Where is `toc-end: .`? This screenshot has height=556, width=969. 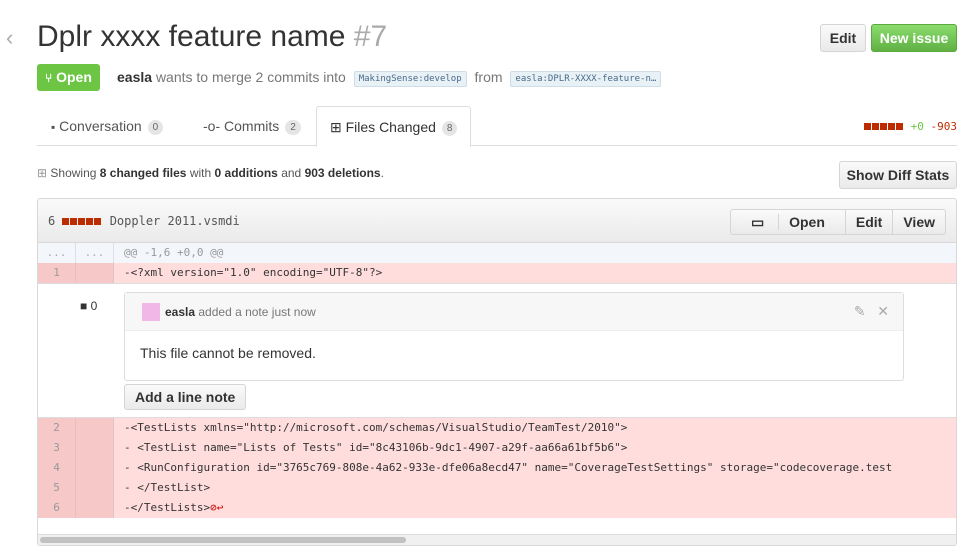
toc-end: . is located at coordinates (382, 173).